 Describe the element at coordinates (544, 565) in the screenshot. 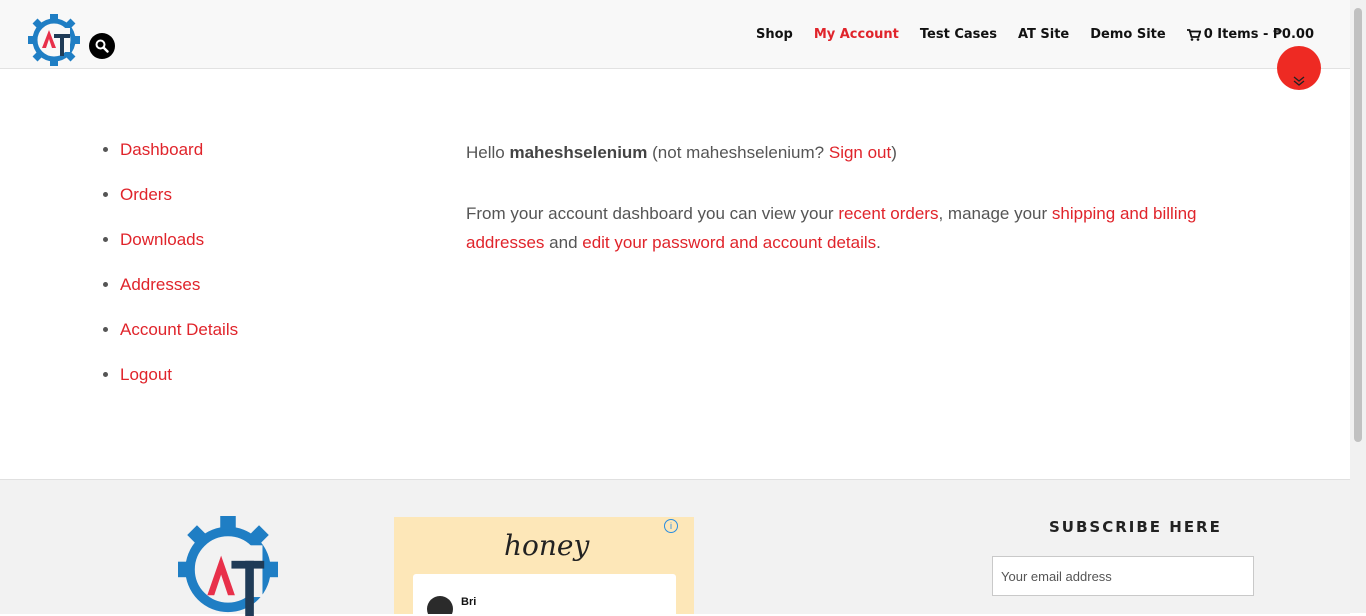

I see `advertisement: honey i Bri` at that location.